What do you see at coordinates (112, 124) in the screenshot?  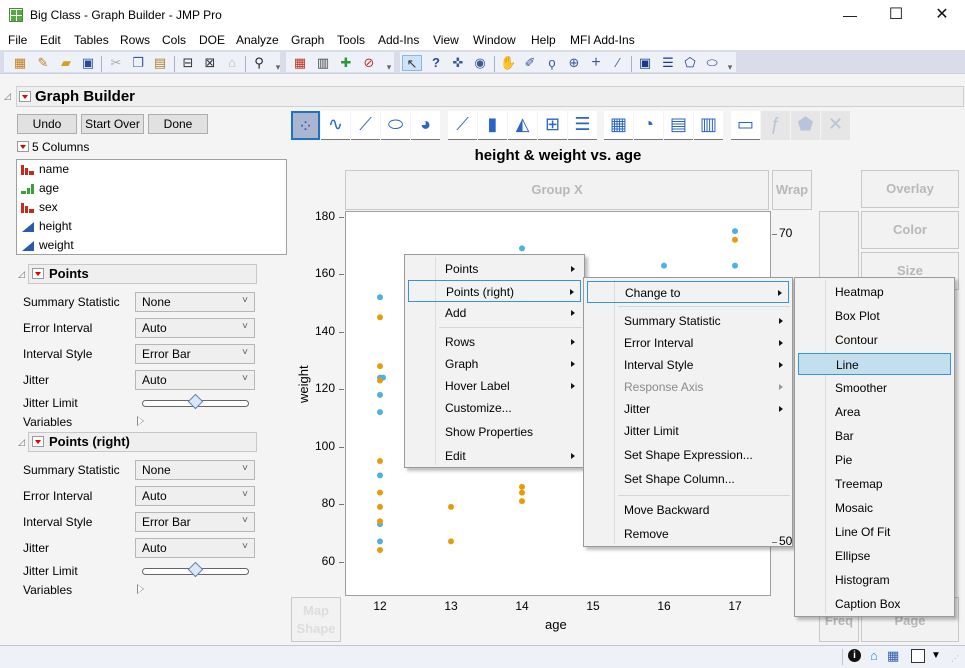 I see `start-over-button: Start Over` at bounding box center [112, 124].